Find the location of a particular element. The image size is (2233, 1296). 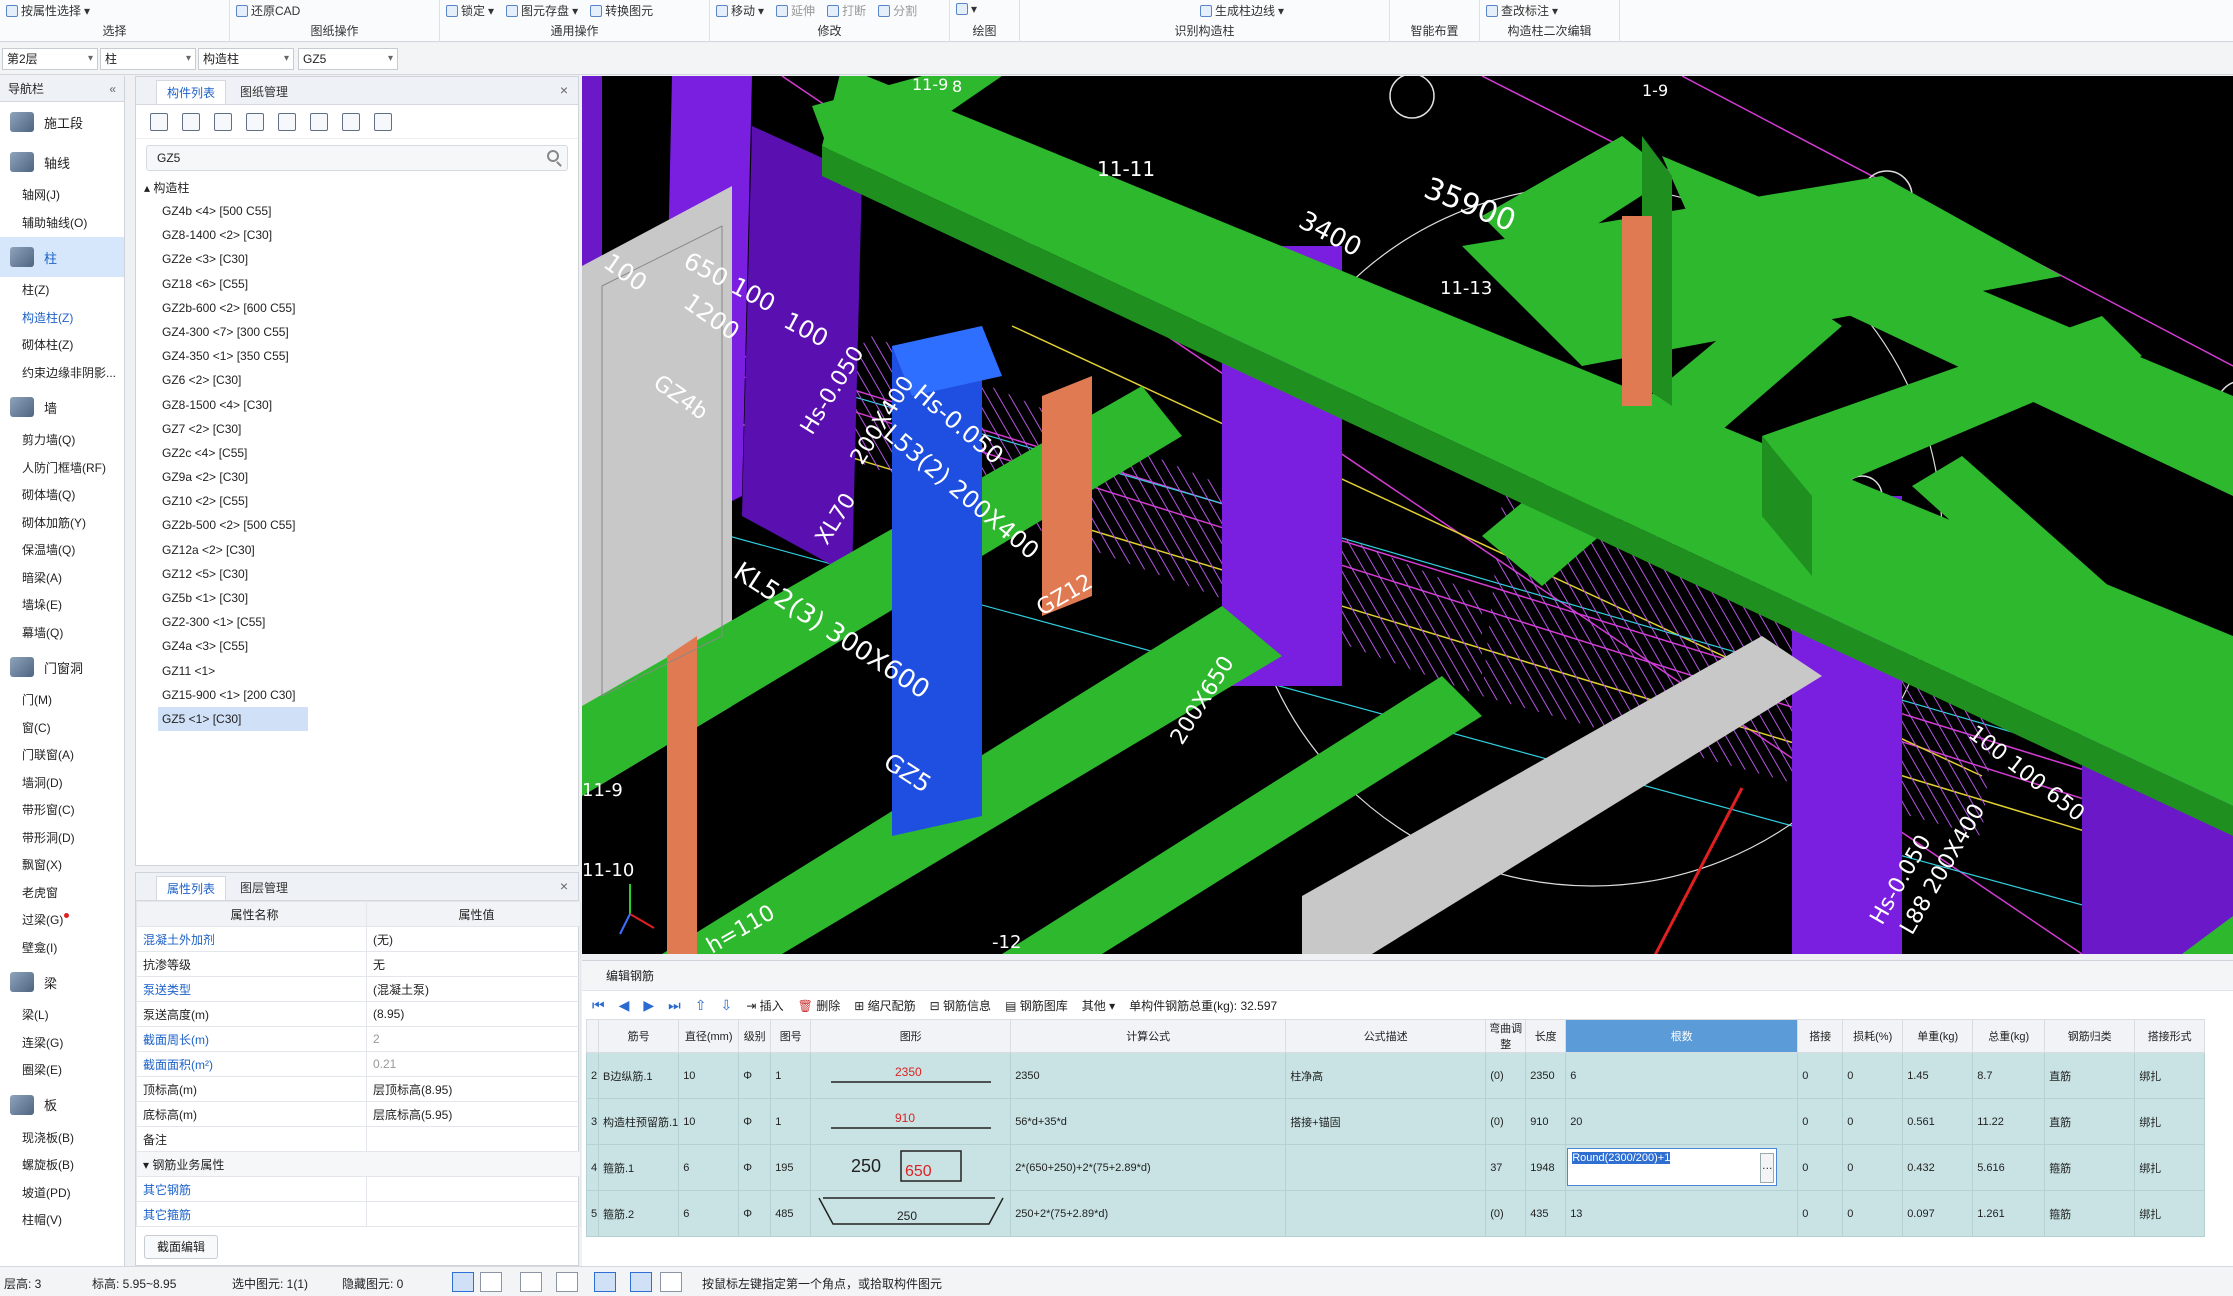

restore-cad-button: 还原CAD is located at coordinates (268, 10).